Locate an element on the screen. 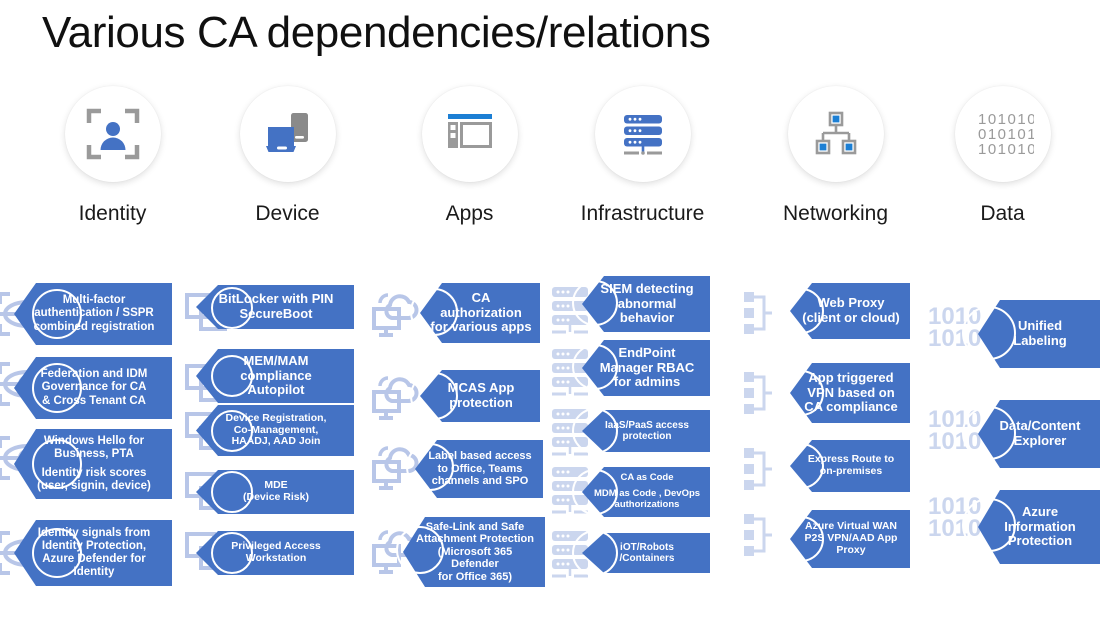 The image size is (1112, 621). card-text: MDE (Device Risk) is located at coordinates (276, 491).